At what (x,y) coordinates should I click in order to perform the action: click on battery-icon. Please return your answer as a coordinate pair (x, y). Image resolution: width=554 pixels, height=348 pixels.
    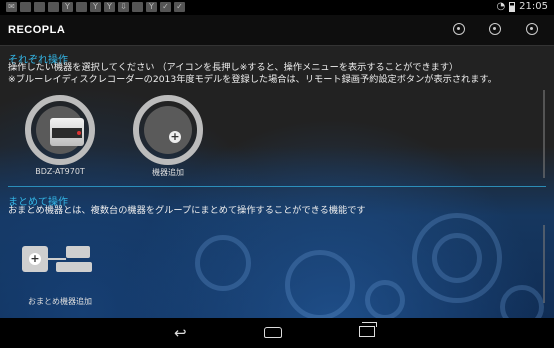
    Looking at the image, I should click on (512, 6).